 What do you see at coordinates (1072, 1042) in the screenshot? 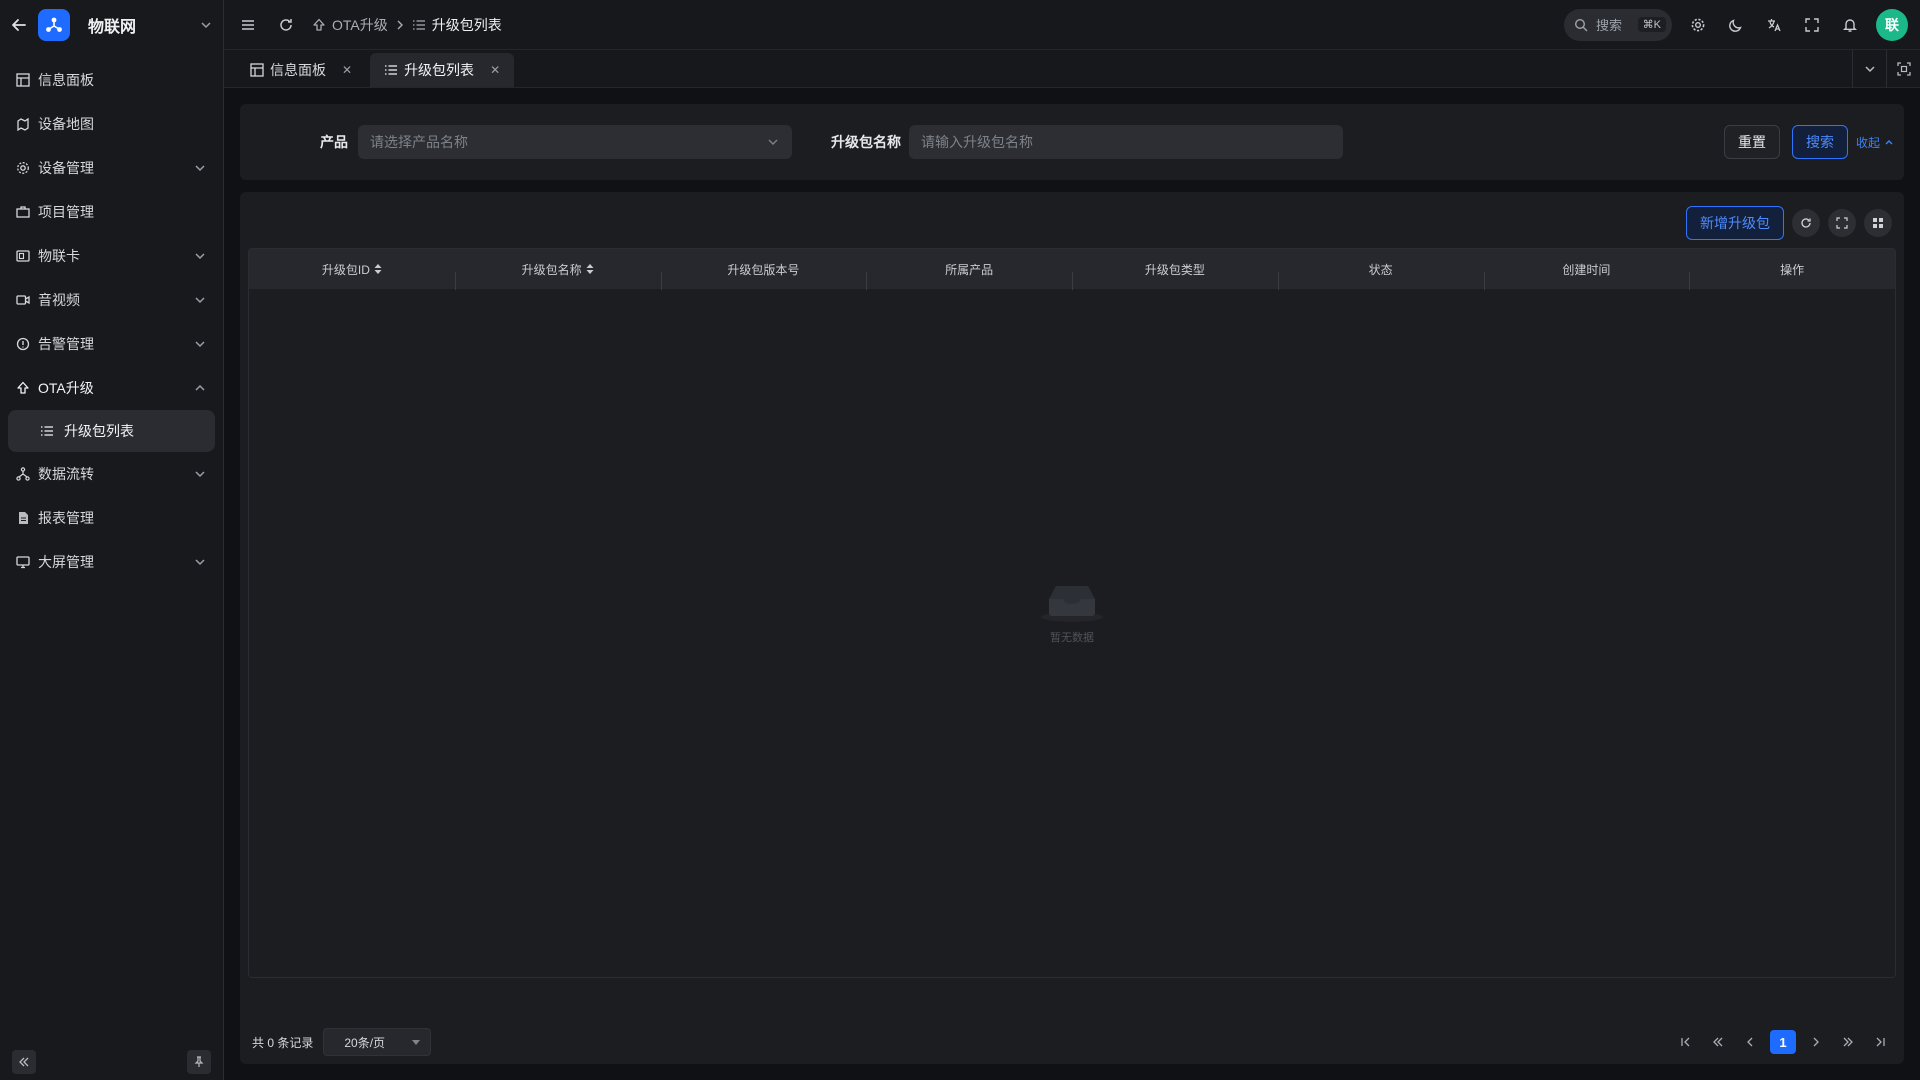
I see `pagination: 共 0 条记录 20条/页 1` at bounding box center [1072, 1042].